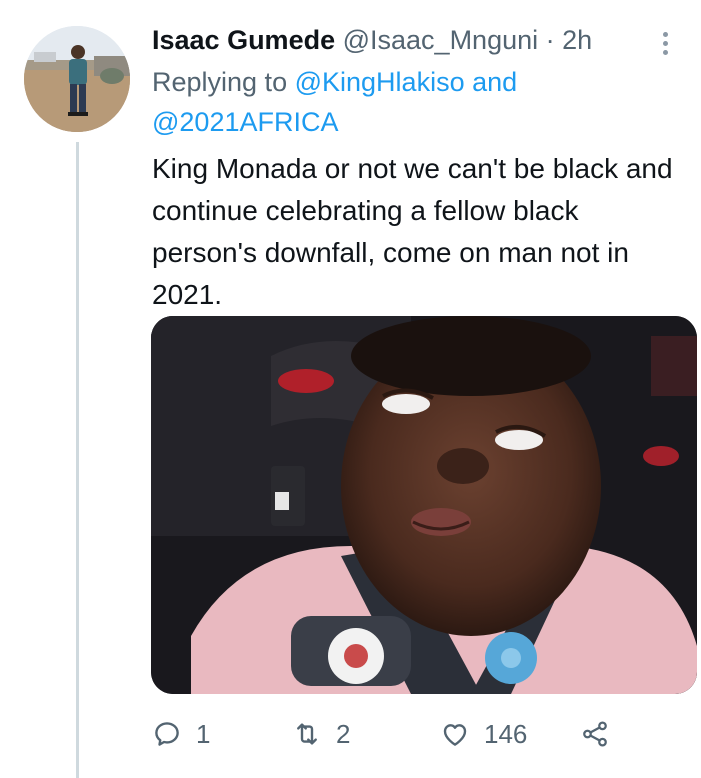 The image size is (701, 778). What do you see at coordinates (412, 102) in the screenshot?
I see `replying-to: Replying to @KingHlakiso and @2021AFRICA` at bounding box center [412, 102].